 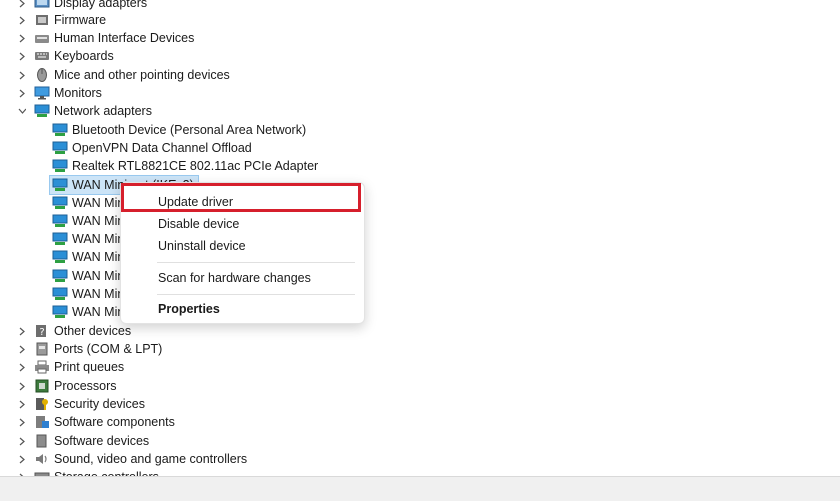 What do you see at coordinates (124, 38) in the screenshot?
I see `tree-item-label: Human Interface Devices` at bounding box center [124, 38].